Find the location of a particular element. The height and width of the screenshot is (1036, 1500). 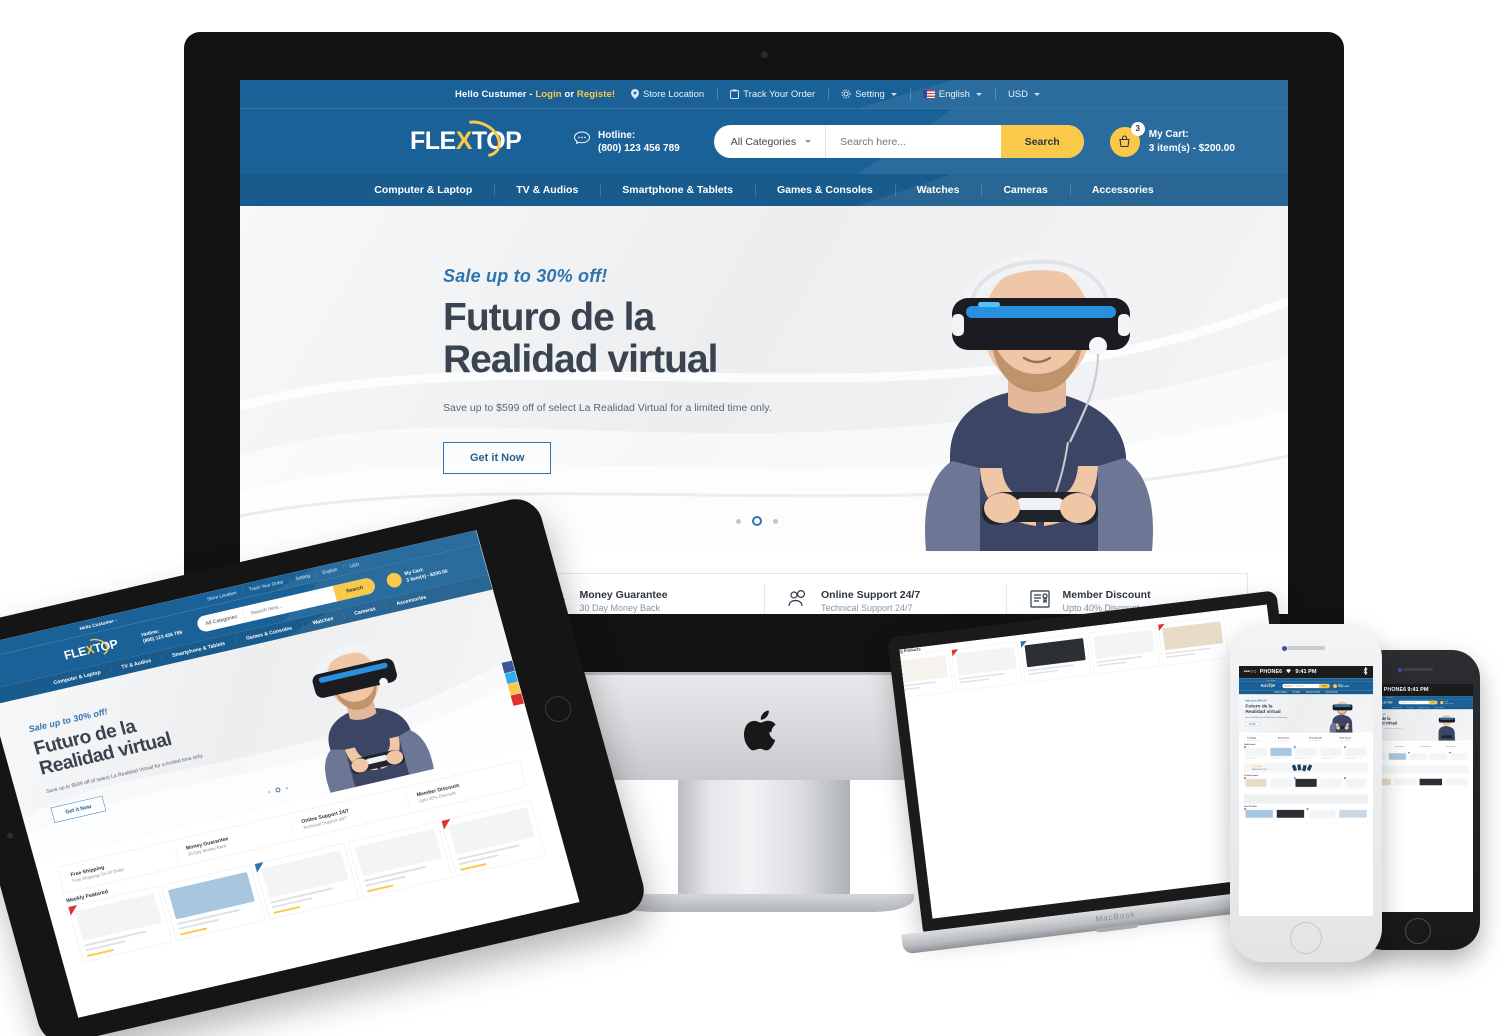

hero-image is located at coordinates (1040, 378).